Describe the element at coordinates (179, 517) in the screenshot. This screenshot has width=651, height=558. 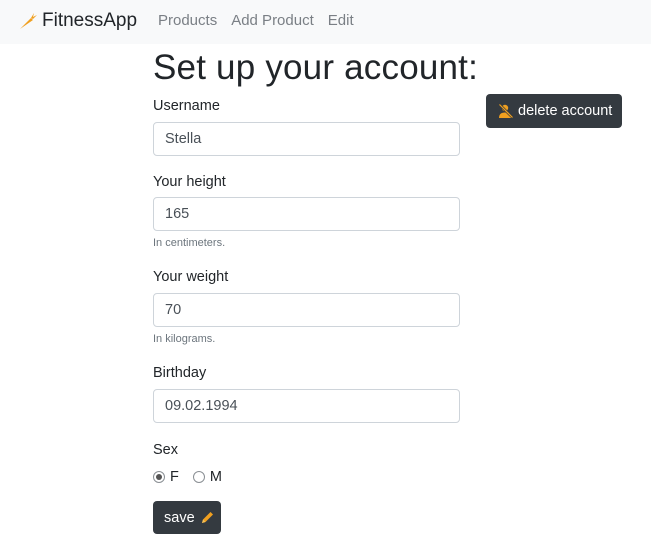
I see `save-label: save` at that location.